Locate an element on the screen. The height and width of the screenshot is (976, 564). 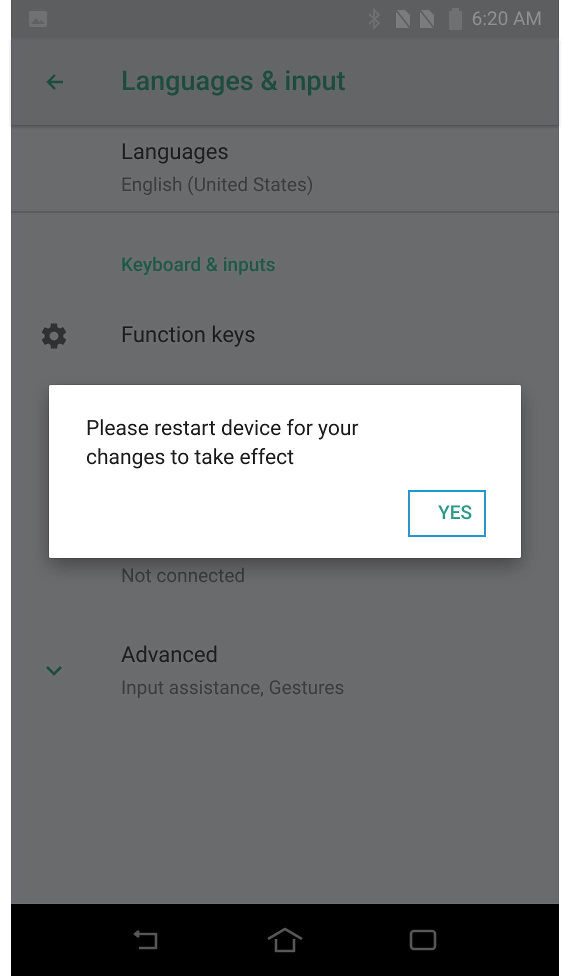
item-title: Function keys is located at coordinates (188, 336).